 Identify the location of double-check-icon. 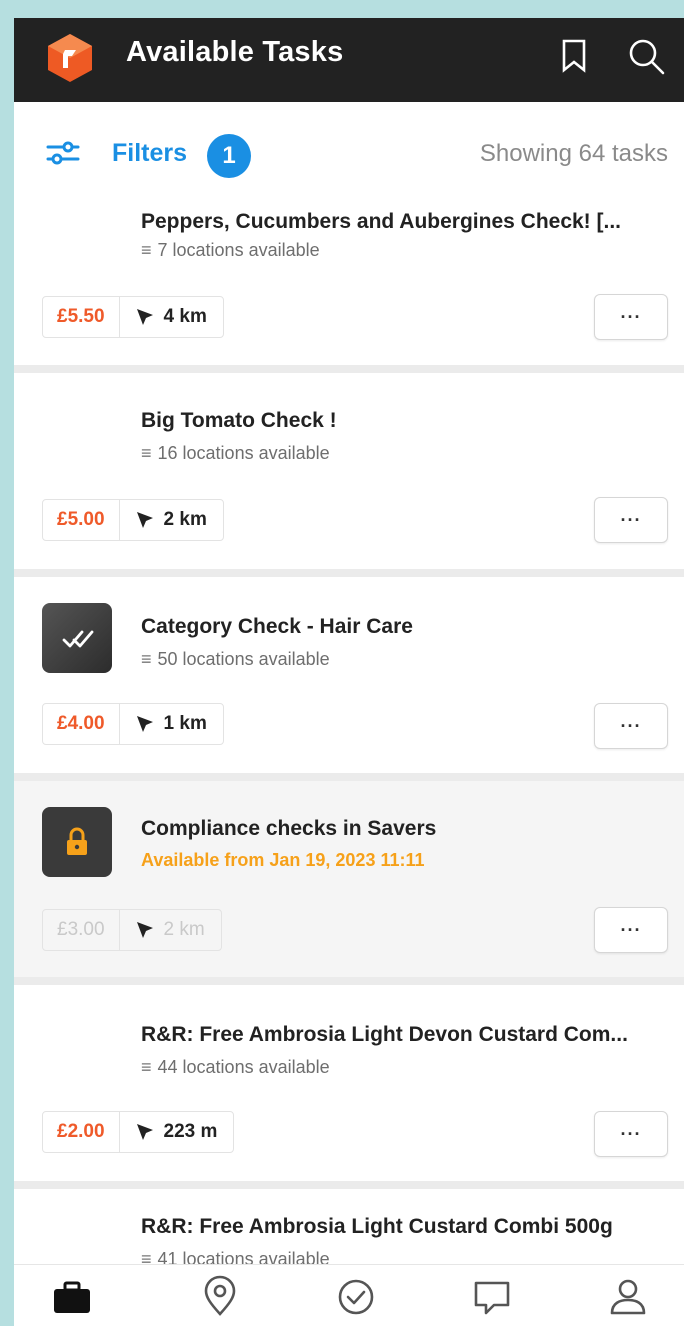
(78, 639).